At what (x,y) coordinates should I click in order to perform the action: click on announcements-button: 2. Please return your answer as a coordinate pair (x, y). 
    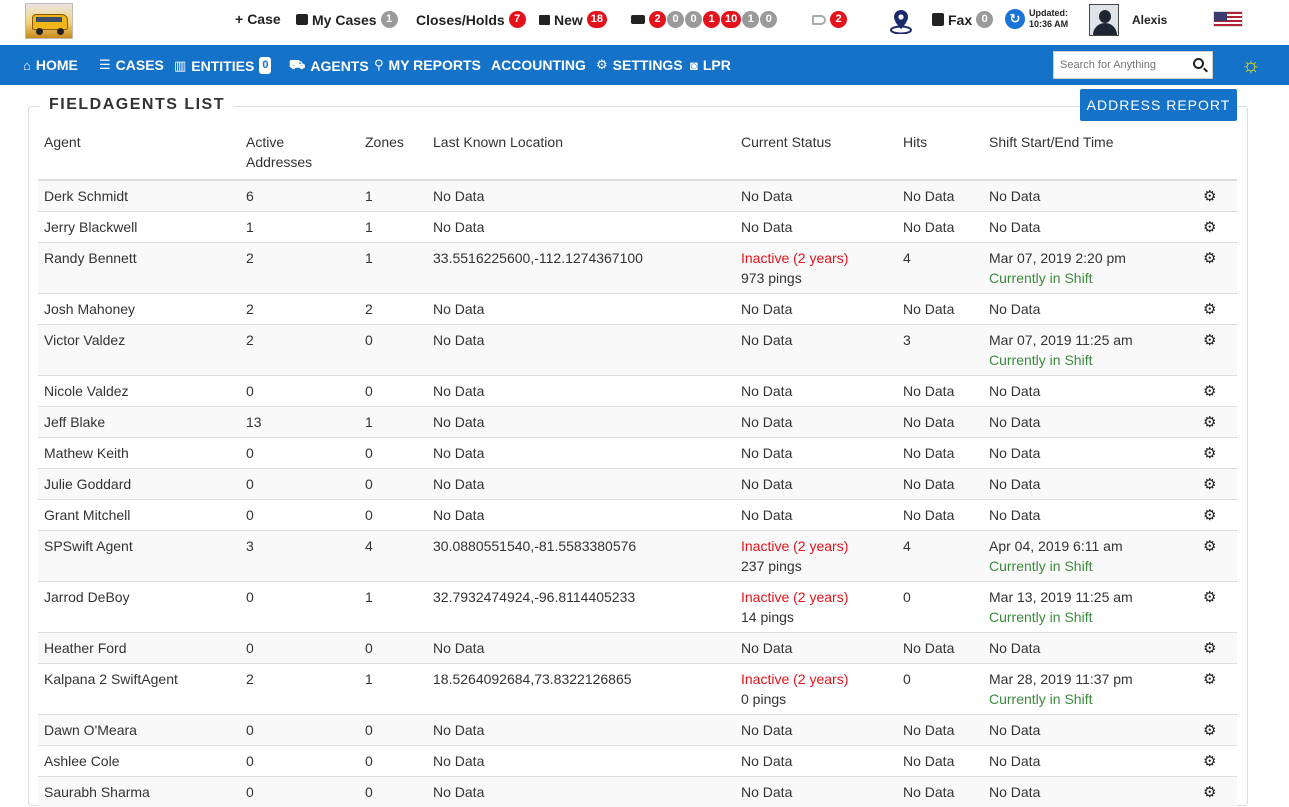
    Looking at the image, I should click on (829, 19).